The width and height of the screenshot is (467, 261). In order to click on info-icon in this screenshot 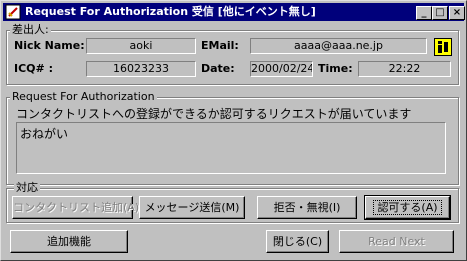, I will do `click(443, 47)`.